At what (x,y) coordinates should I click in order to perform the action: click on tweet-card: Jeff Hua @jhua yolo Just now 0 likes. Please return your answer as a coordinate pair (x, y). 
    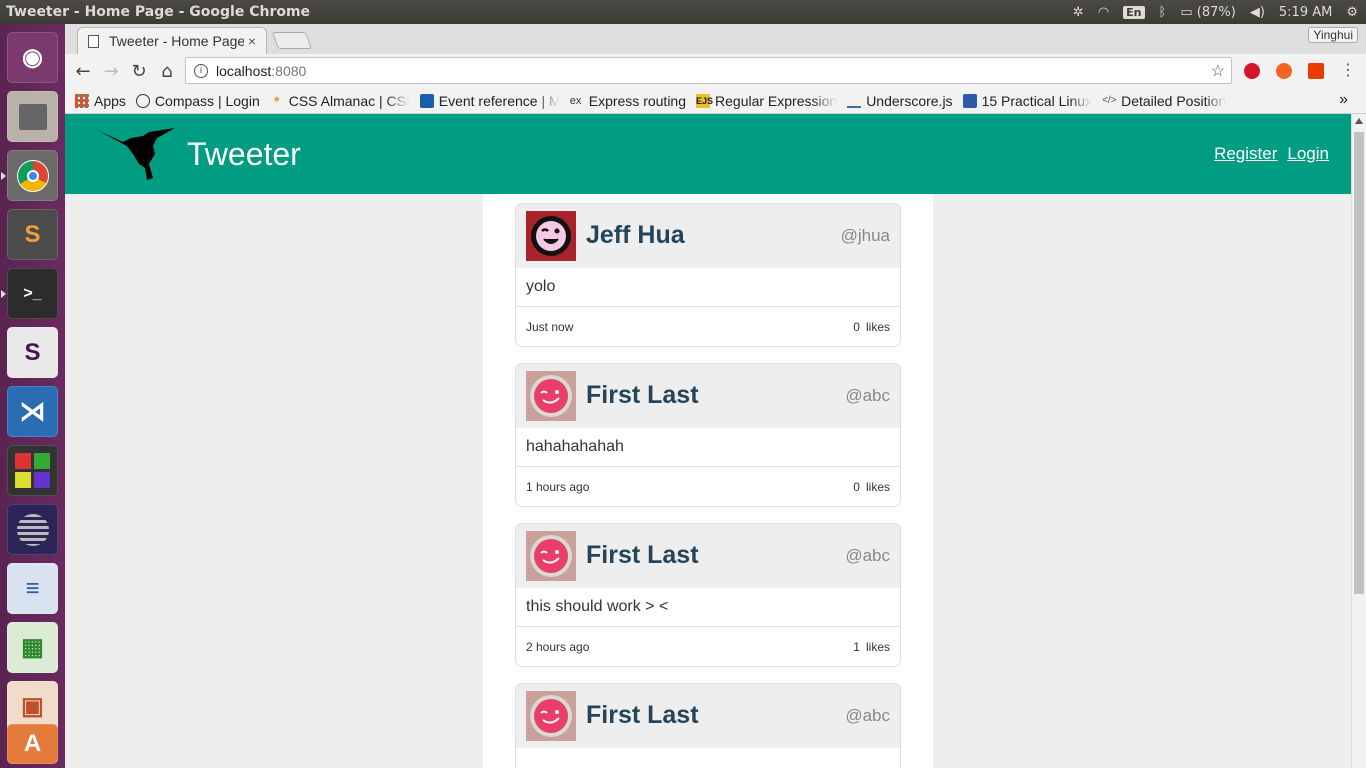
    Looking at the image, I should click on (708, 275).